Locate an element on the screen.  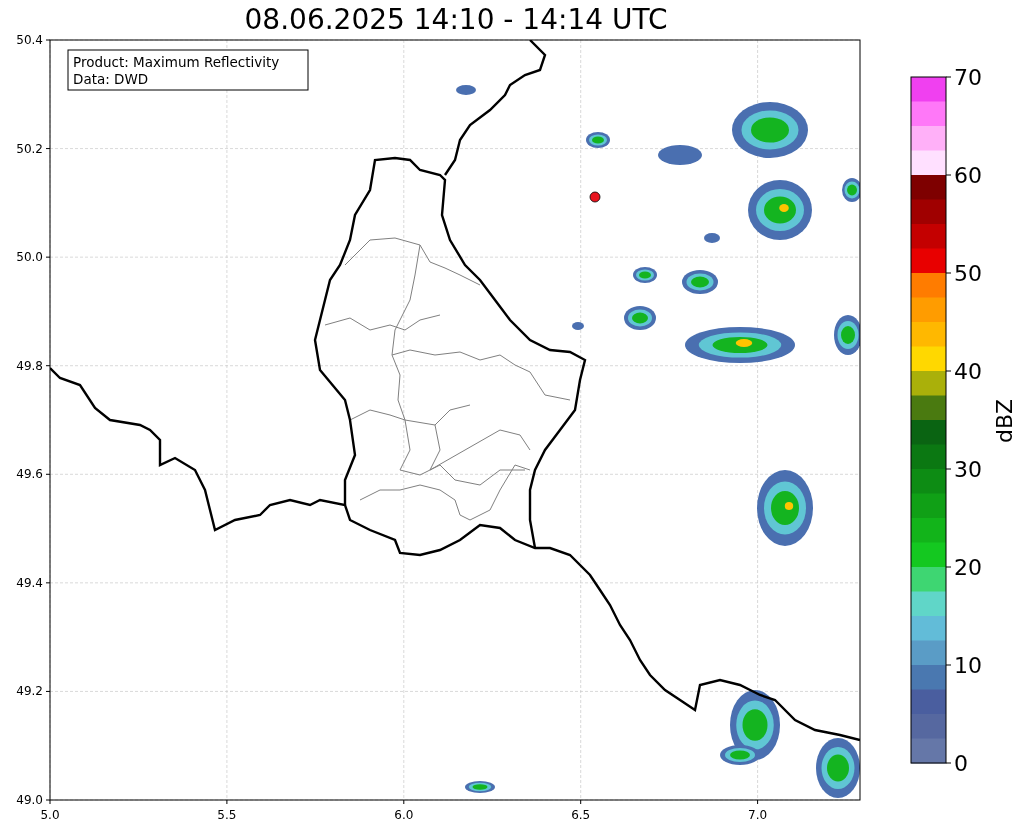
x-tick-label: 7.0 is located at coordinates (758, 815).